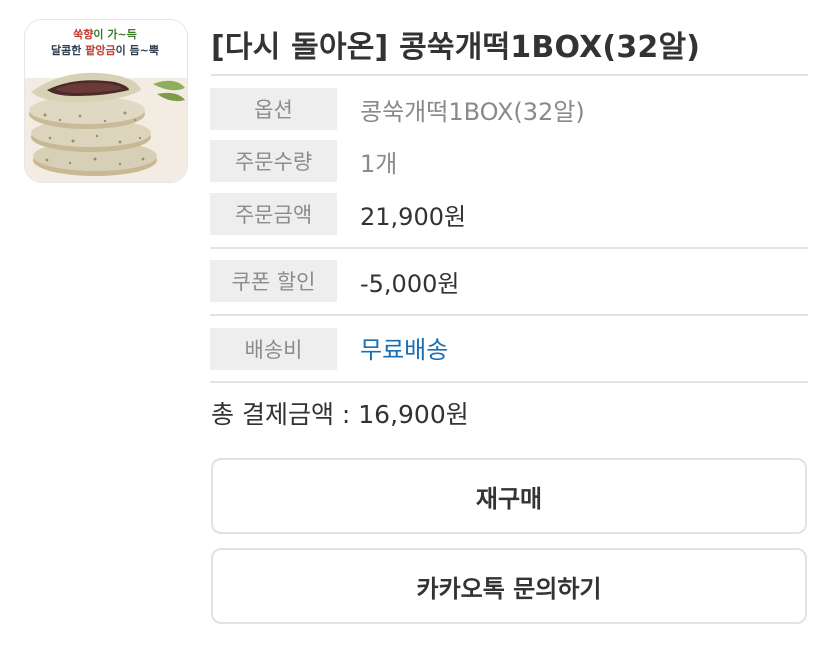 The height and width of the screenshot is (658, 830). I want to click on order-amount-value: 21,900원, so click(413, 216).